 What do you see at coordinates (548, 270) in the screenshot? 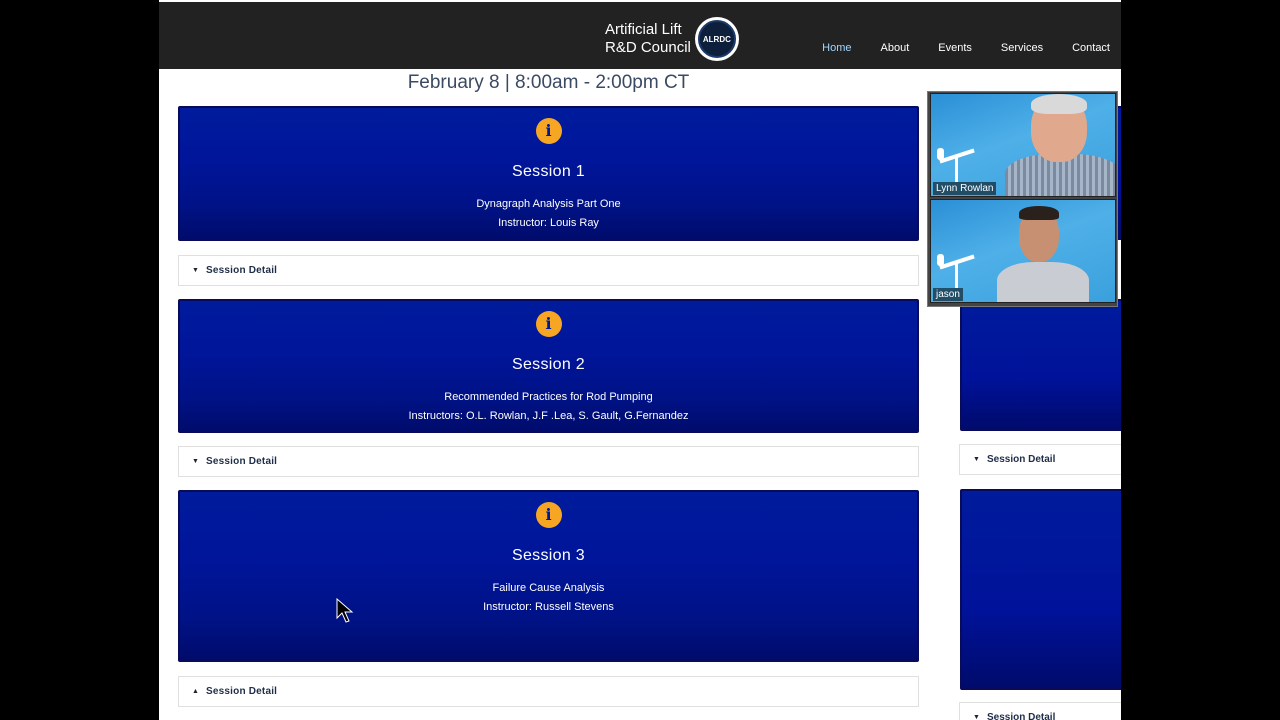
I see `session-detail-toggle-1: ▼ Session Detail` at bounding box center [548, 270].